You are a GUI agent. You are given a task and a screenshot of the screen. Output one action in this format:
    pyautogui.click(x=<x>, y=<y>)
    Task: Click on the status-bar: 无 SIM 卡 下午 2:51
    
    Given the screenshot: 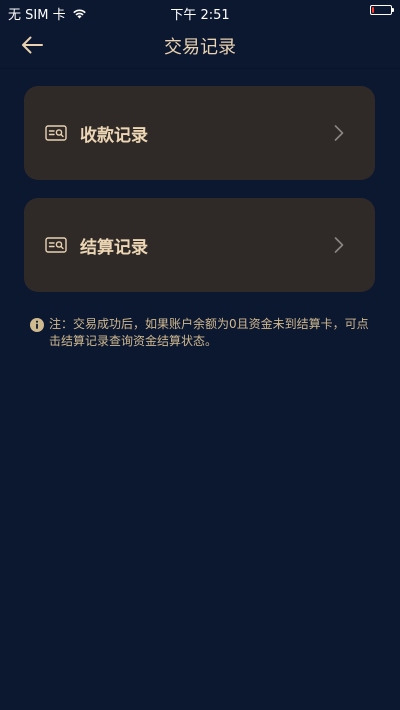 What is the action you would take?
    pyautogui.click(x=200, y=11)
    